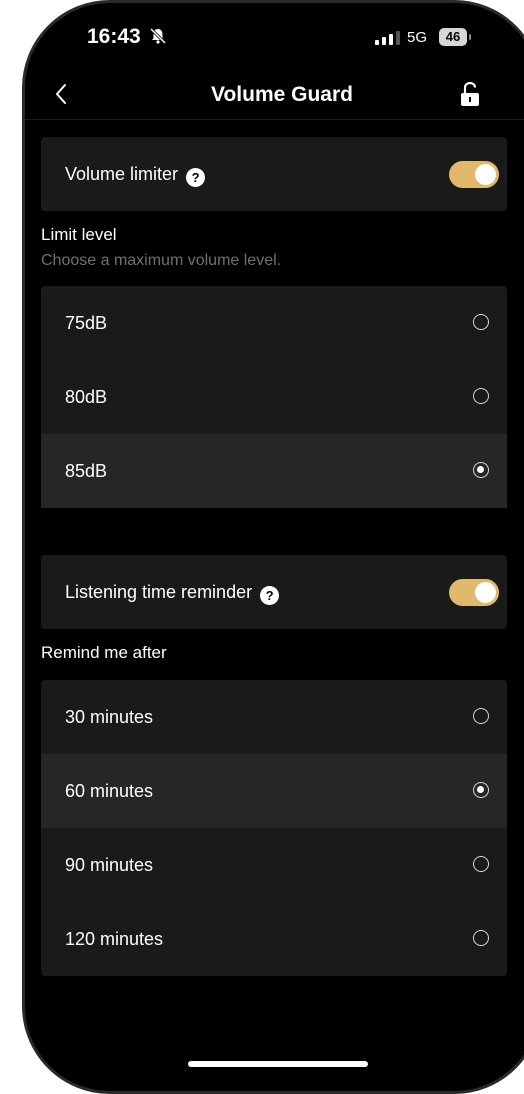 This screenshot has width=524, height=1094. I want to click on listening-reminder-toggle, so click(474, 592).